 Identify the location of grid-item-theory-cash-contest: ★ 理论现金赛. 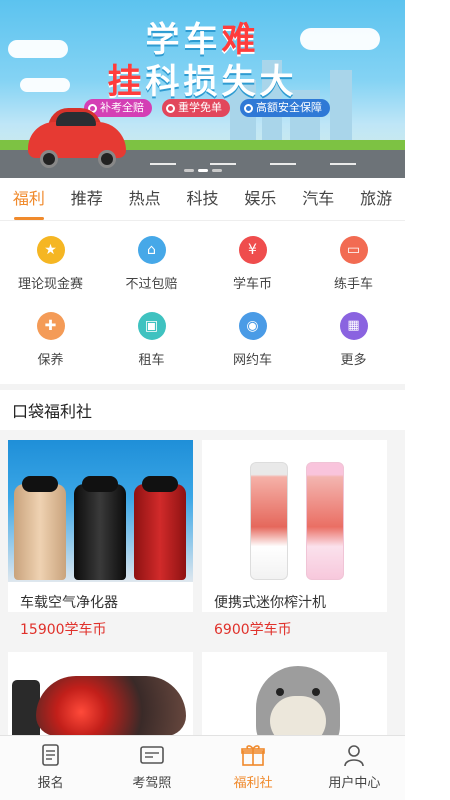
(50, 264).